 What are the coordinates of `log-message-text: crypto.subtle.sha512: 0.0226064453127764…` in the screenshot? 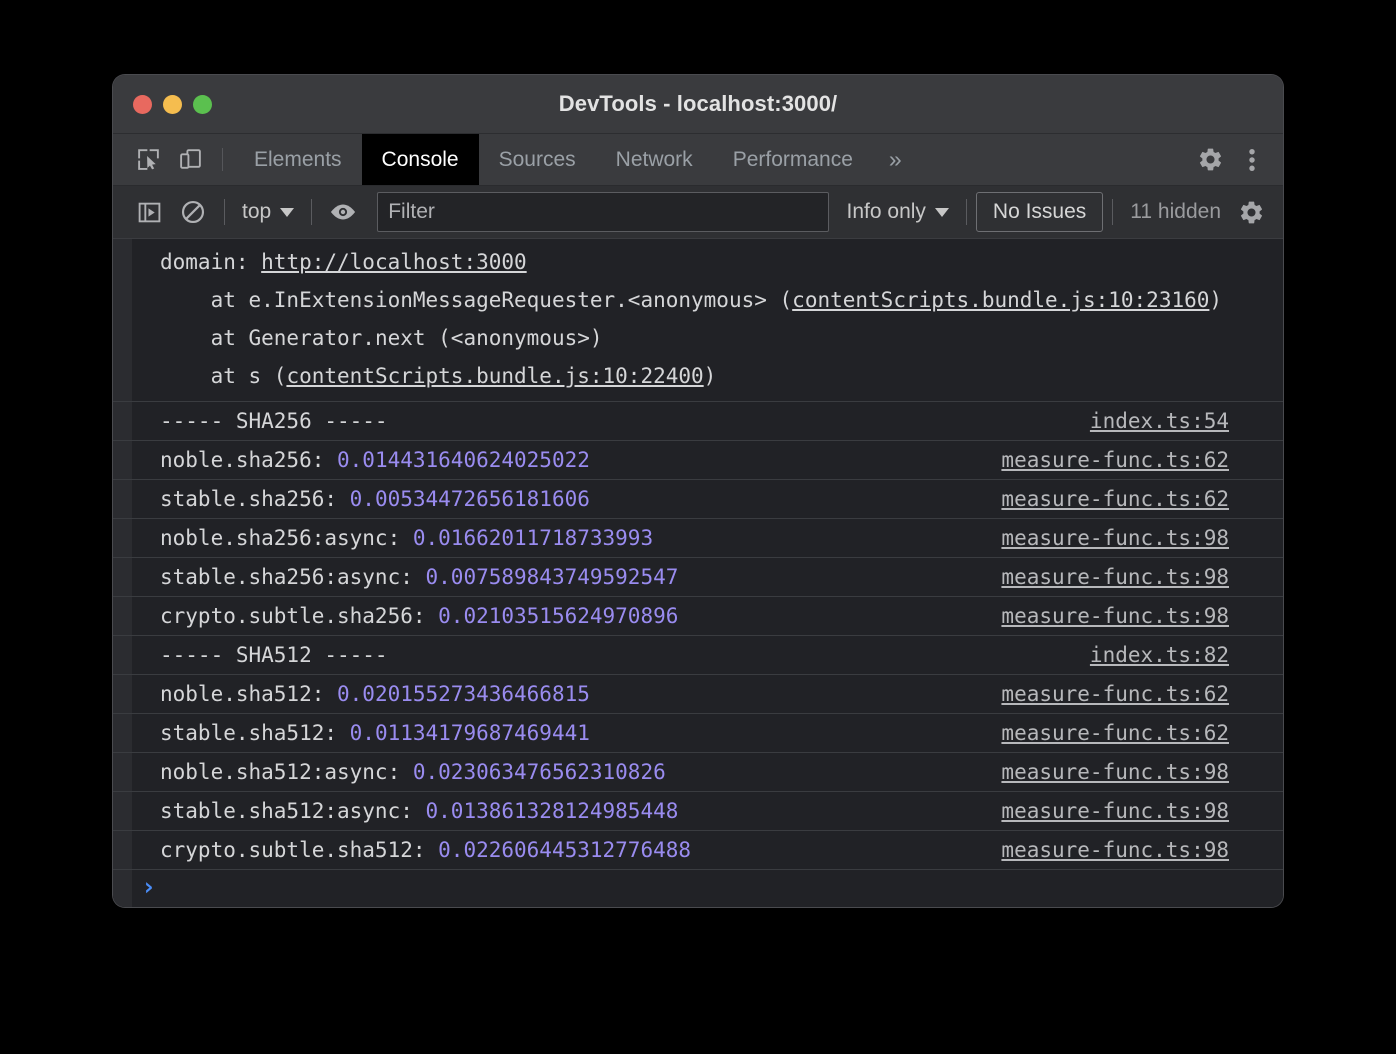 It's located at (566, 850).